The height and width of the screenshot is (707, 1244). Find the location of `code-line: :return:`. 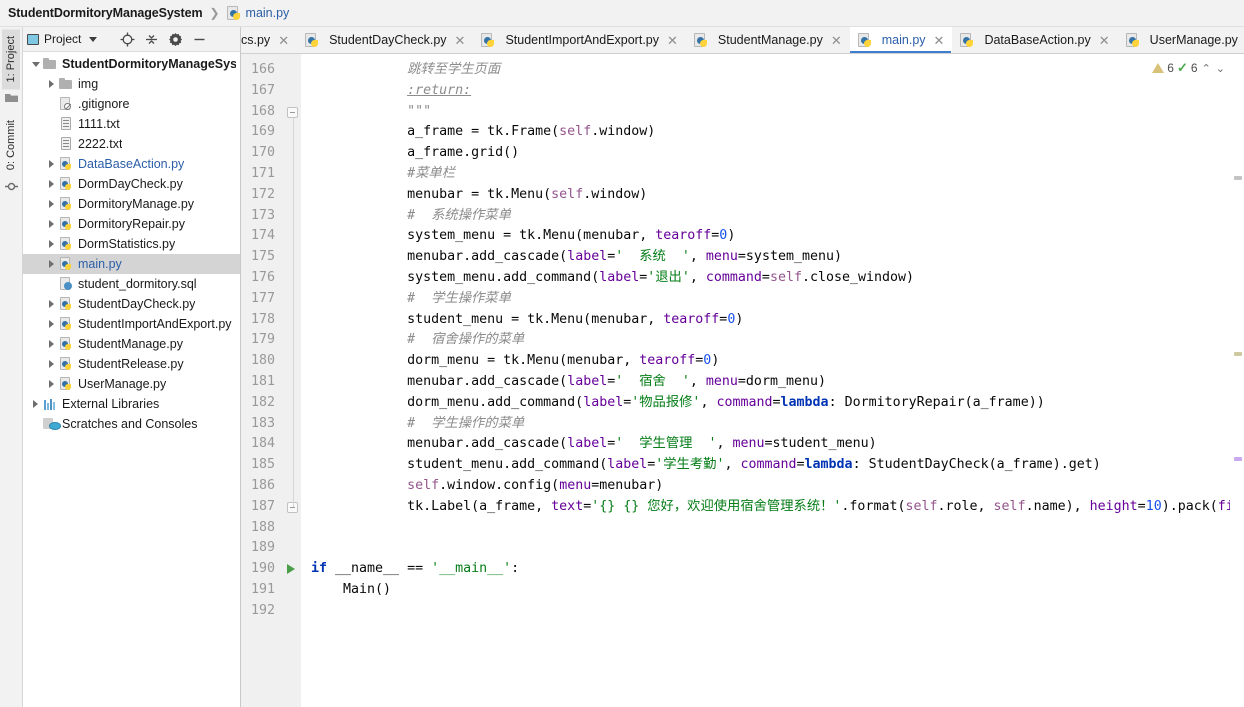

code-line: :return: is located at coordinates (765, 91).